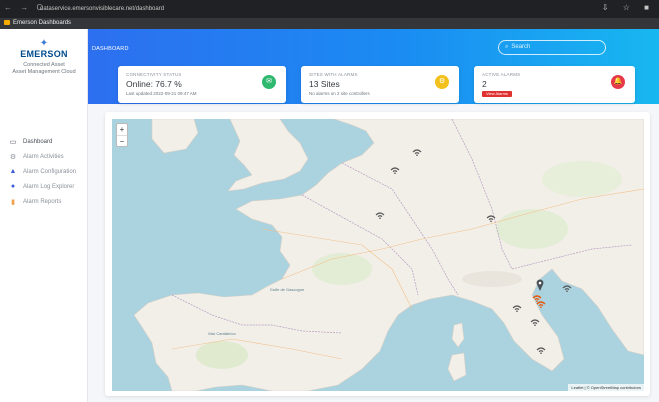 The width and height of the screenshot is (659, 402). I want to click on bay-label: Golfe de Gascogne, so click(287, 289).